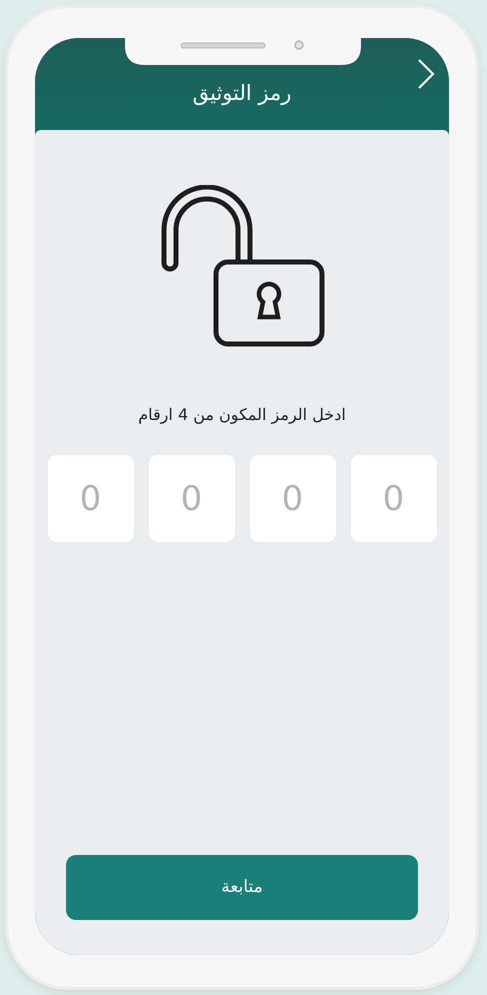 This screenshot has height=995, width=487. I want to click on chevron-icon, so click(426, 74).